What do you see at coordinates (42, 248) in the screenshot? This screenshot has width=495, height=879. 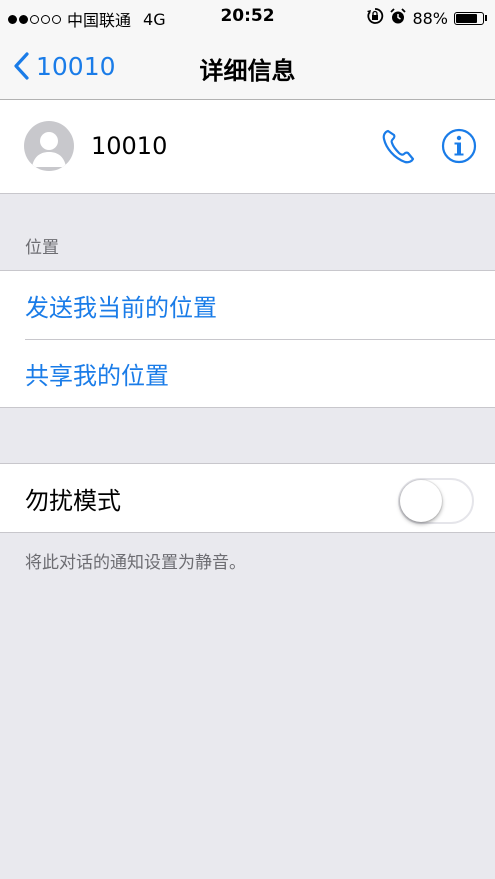 I see `location-section-header: 位置` at bounding box center [42, 248].